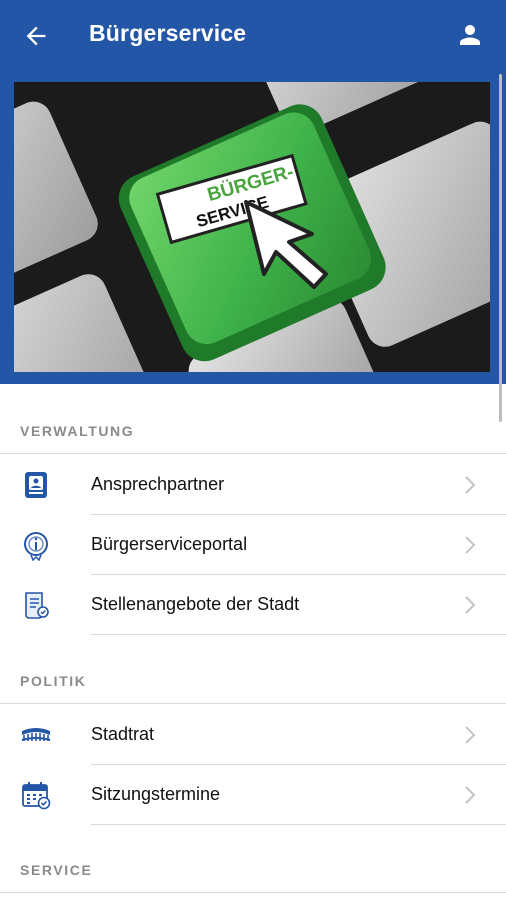  I want to click on arrow-left-icon, so click(36, 36).